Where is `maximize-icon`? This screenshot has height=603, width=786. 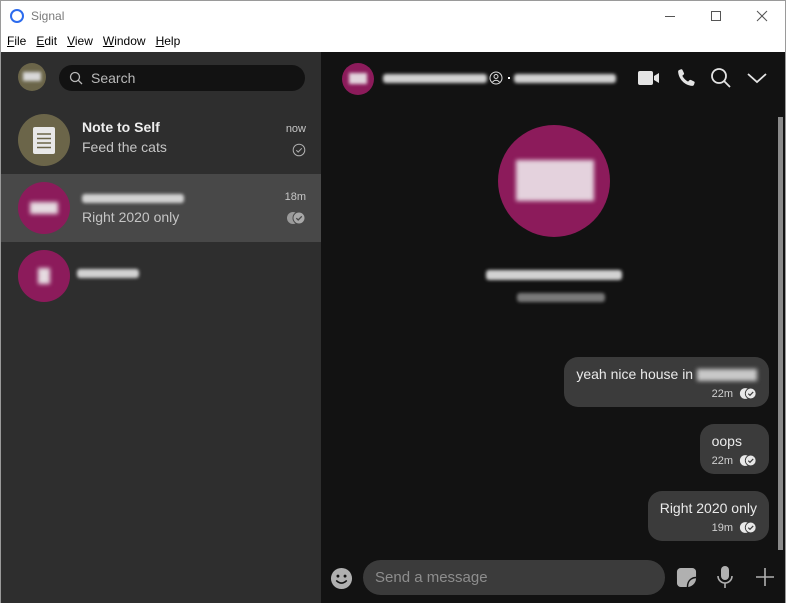 maximize-icon is located at coordinates (716, 16).